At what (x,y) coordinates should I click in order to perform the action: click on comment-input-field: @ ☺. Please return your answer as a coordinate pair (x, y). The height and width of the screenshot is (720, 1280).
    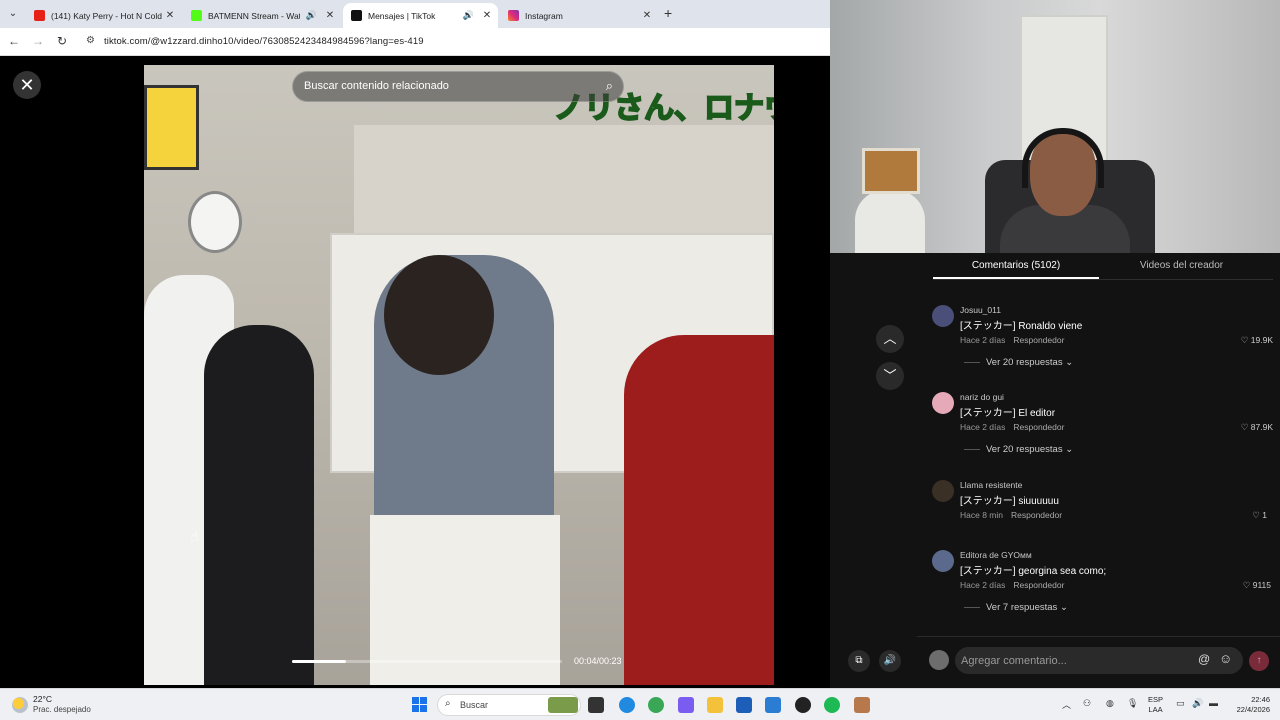
    Looking at the image, I should click on (1099, 660).